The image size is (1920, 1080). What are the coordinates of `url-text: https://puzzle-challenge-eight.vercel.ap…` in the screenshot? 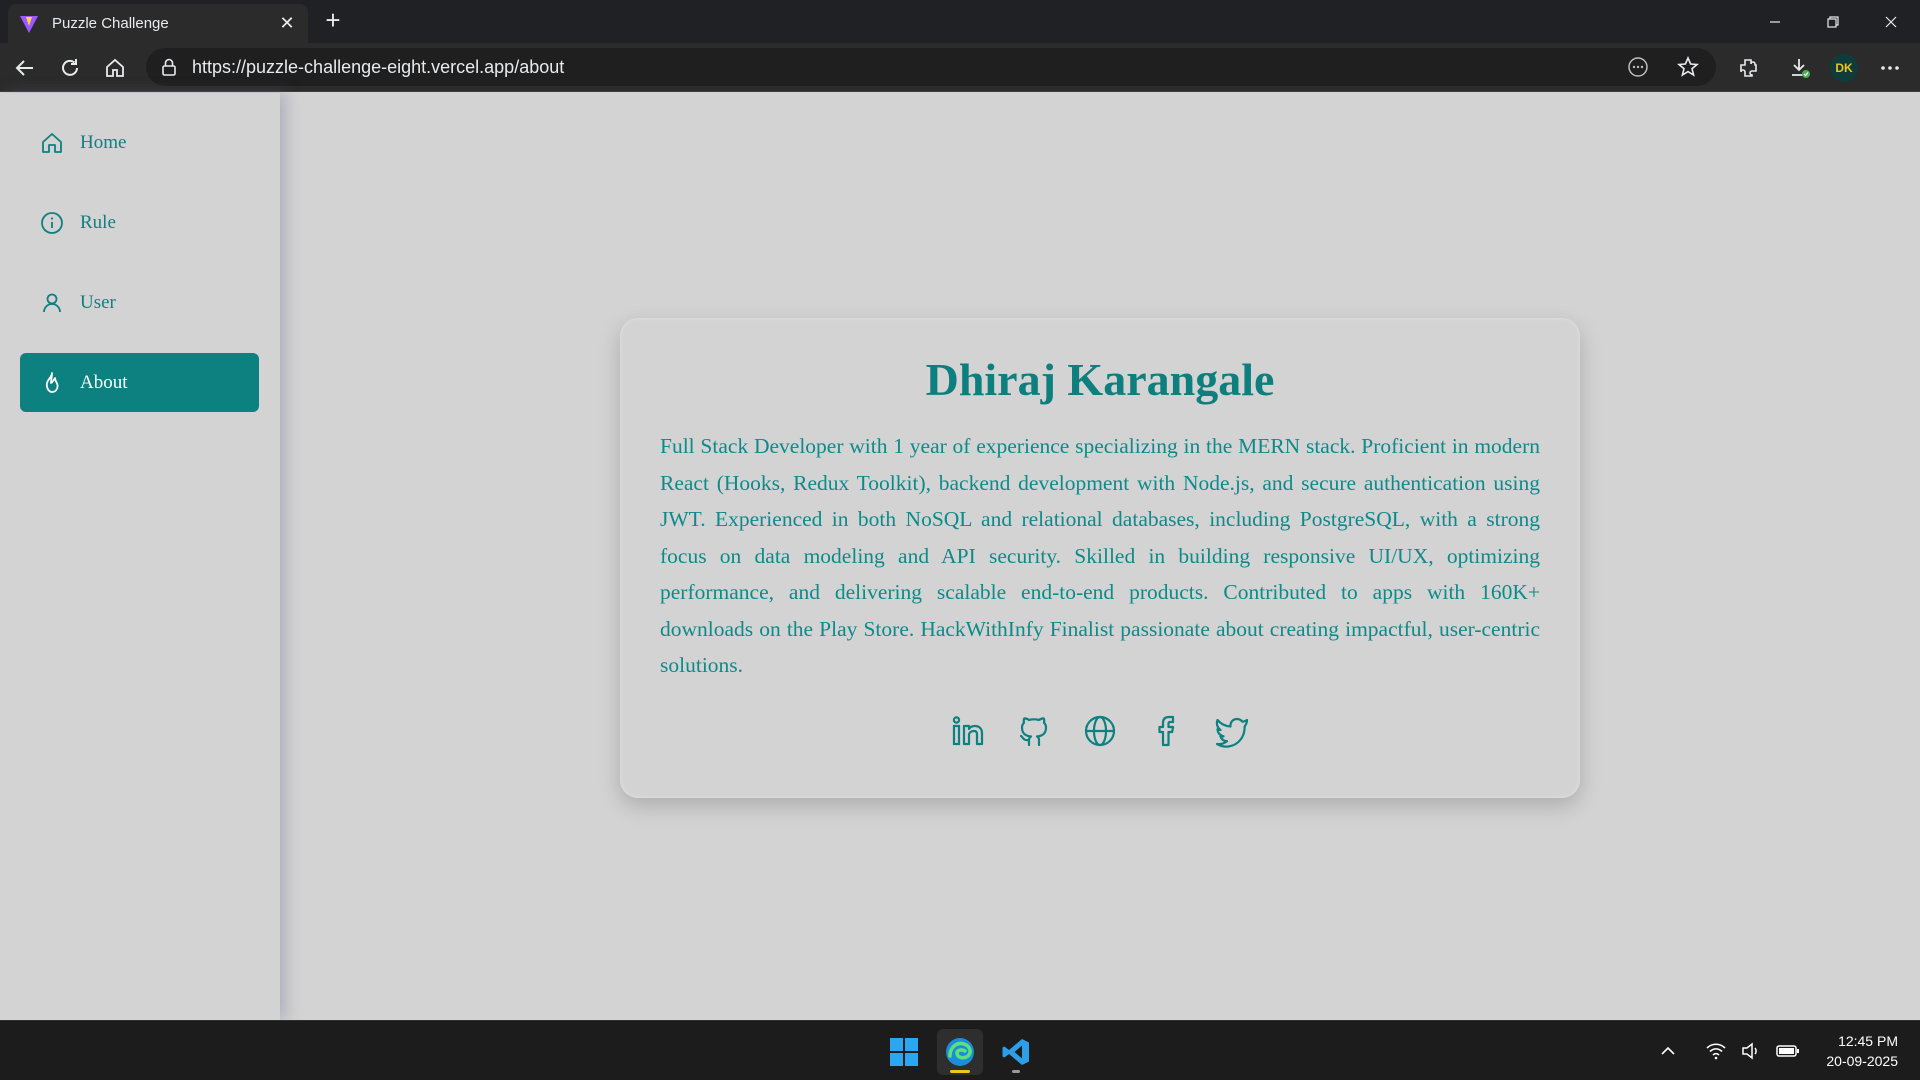 It's located at (907, 67).